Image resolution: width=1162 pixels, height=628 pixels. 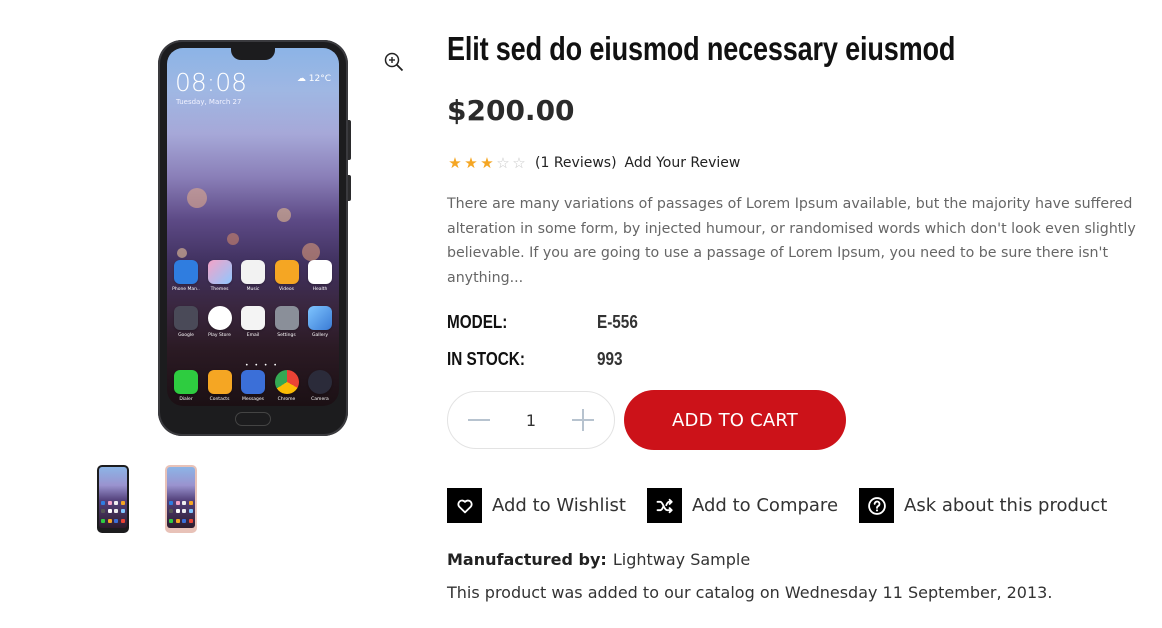 What do you see at coordinates (876, 505) in the screenshot?
I see `question-icon` at bounding box center [876, 505].